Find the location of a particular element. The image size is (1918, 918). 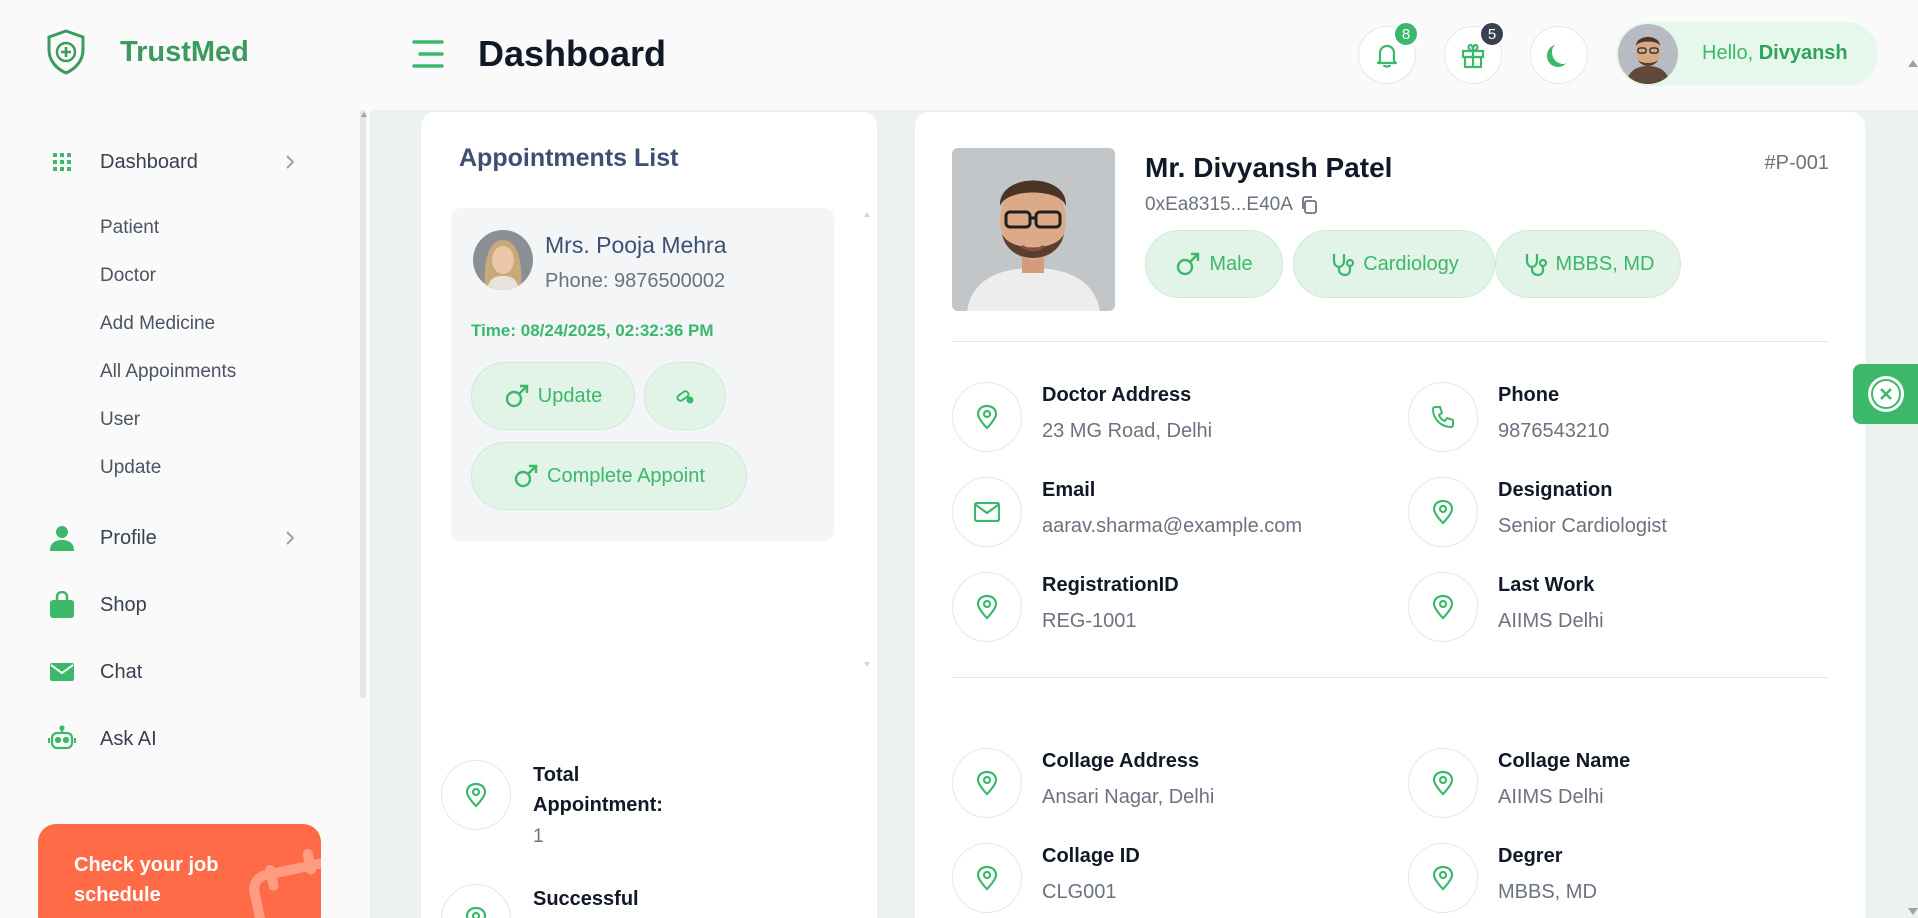

brand: TrustMed is located at coordinates (145, 52).